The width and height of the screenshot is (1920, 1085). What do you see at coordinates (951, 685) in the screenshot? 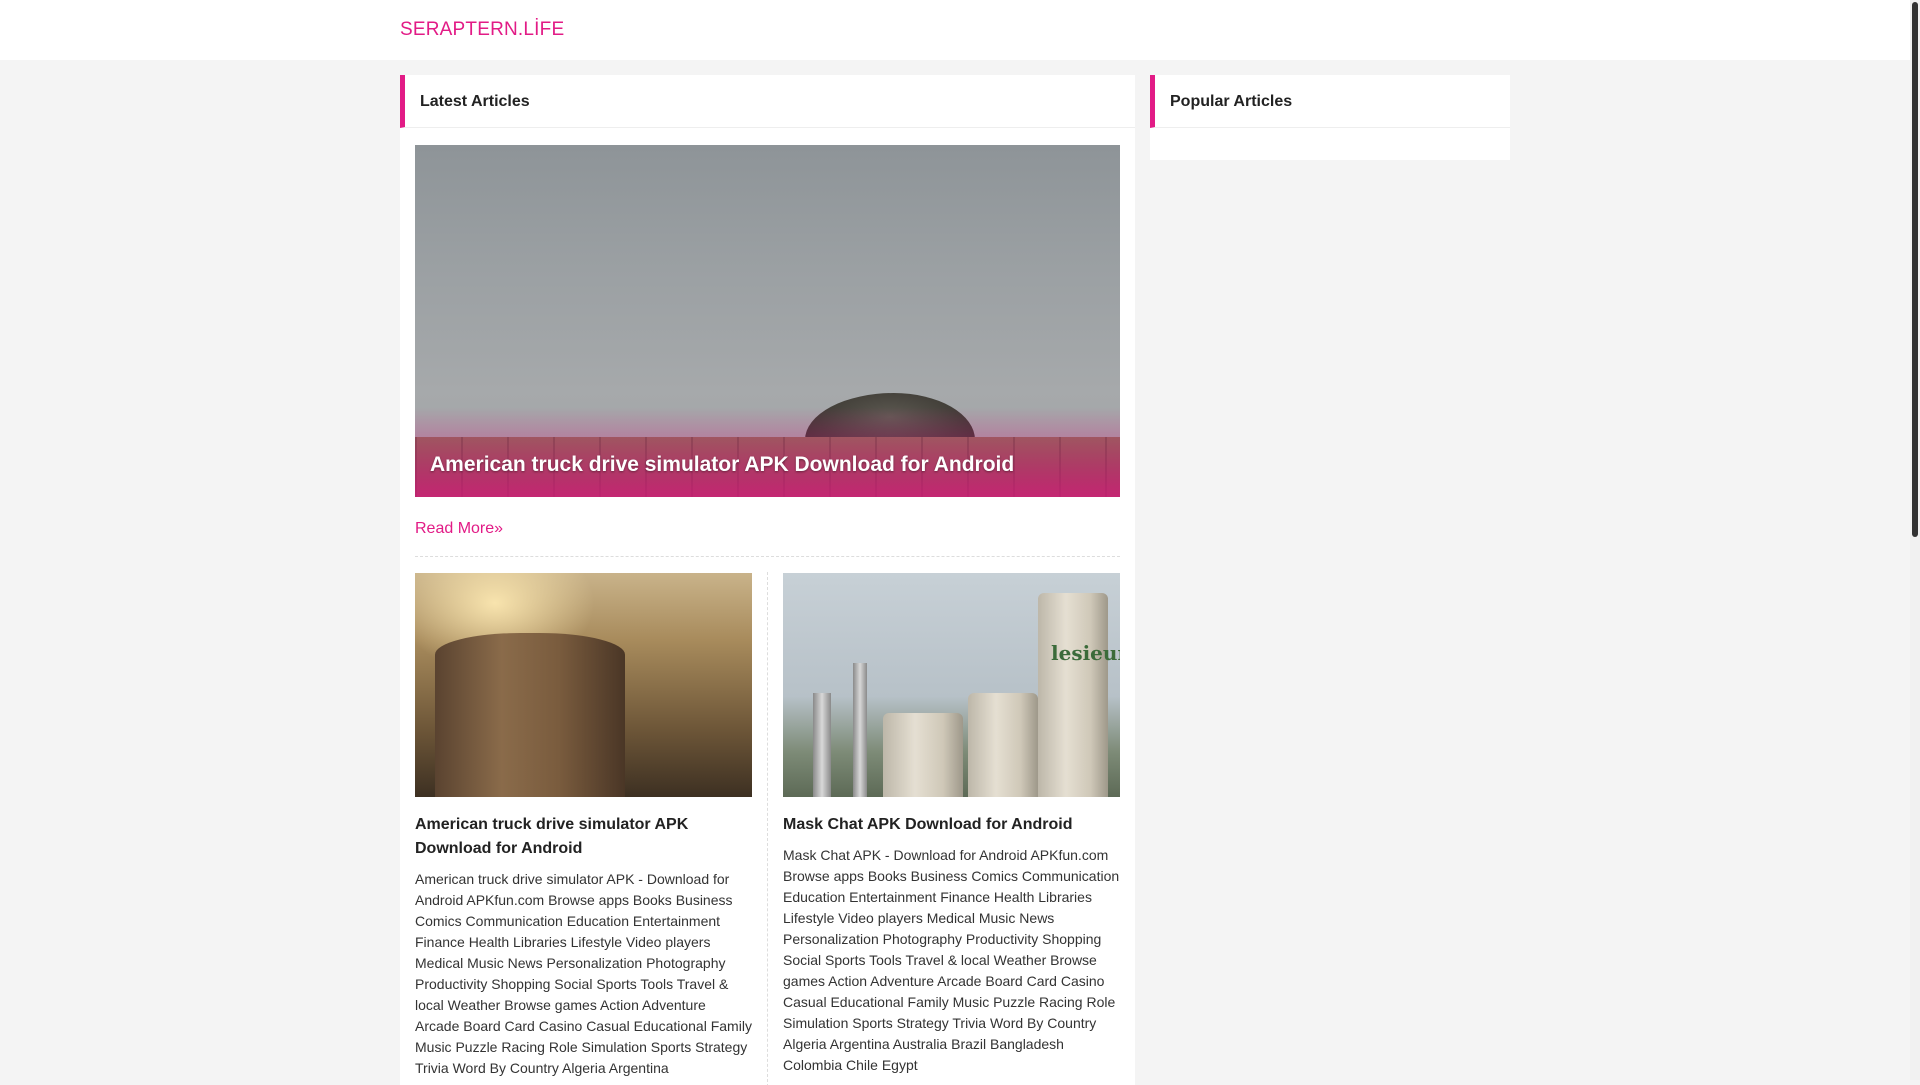
I see `article-thumbnail: lesieur` at bounding box center [951, 685].